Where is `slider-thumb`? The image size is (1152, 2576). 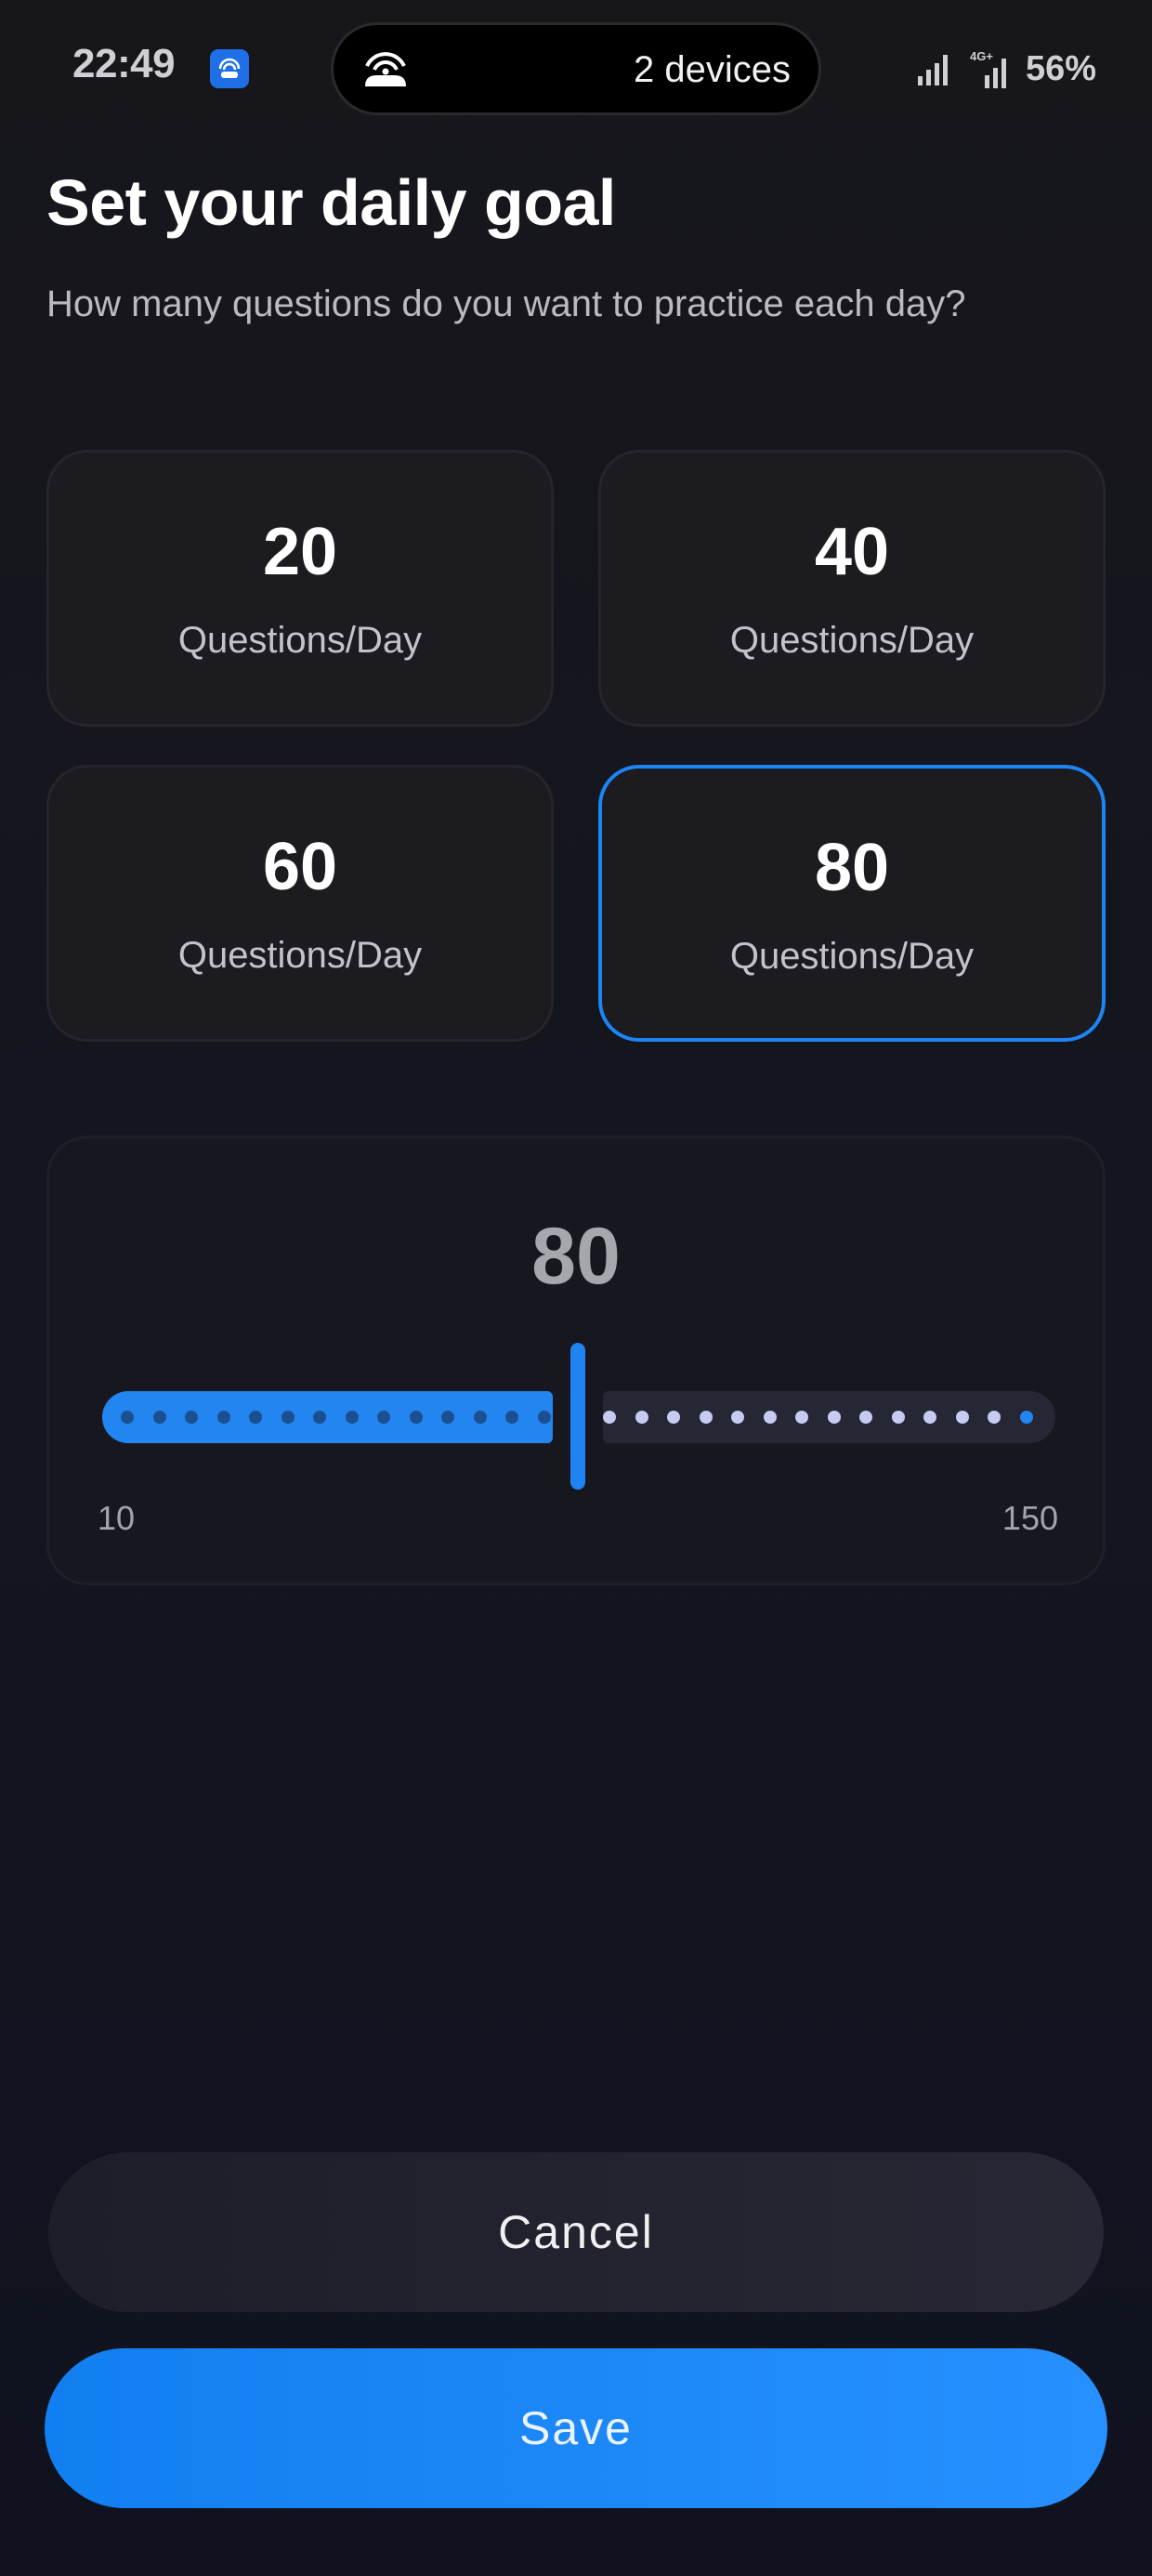 slider-thumb is located at coordinates (577, 1416).